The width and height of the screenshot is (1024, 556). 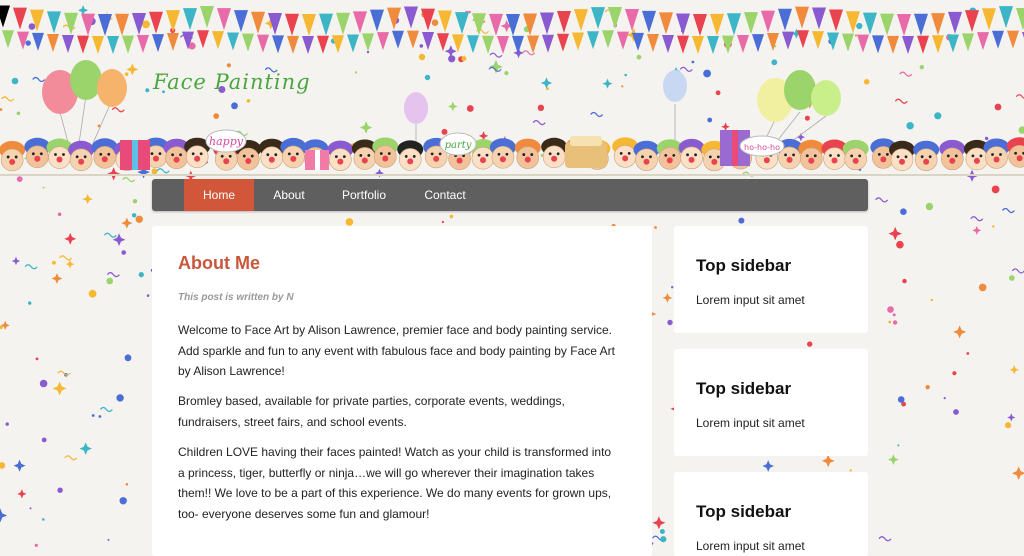 I want to click on badge-hohoho: ho-ho-ho, so click(x=762, y=147).